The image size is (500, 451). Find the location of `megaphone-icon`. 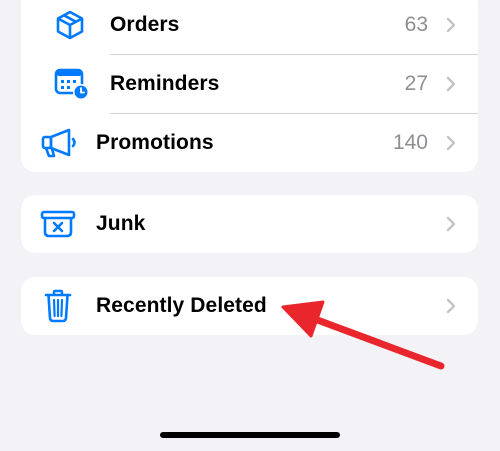

megaphone-icon is located at coordinates (58, 143).